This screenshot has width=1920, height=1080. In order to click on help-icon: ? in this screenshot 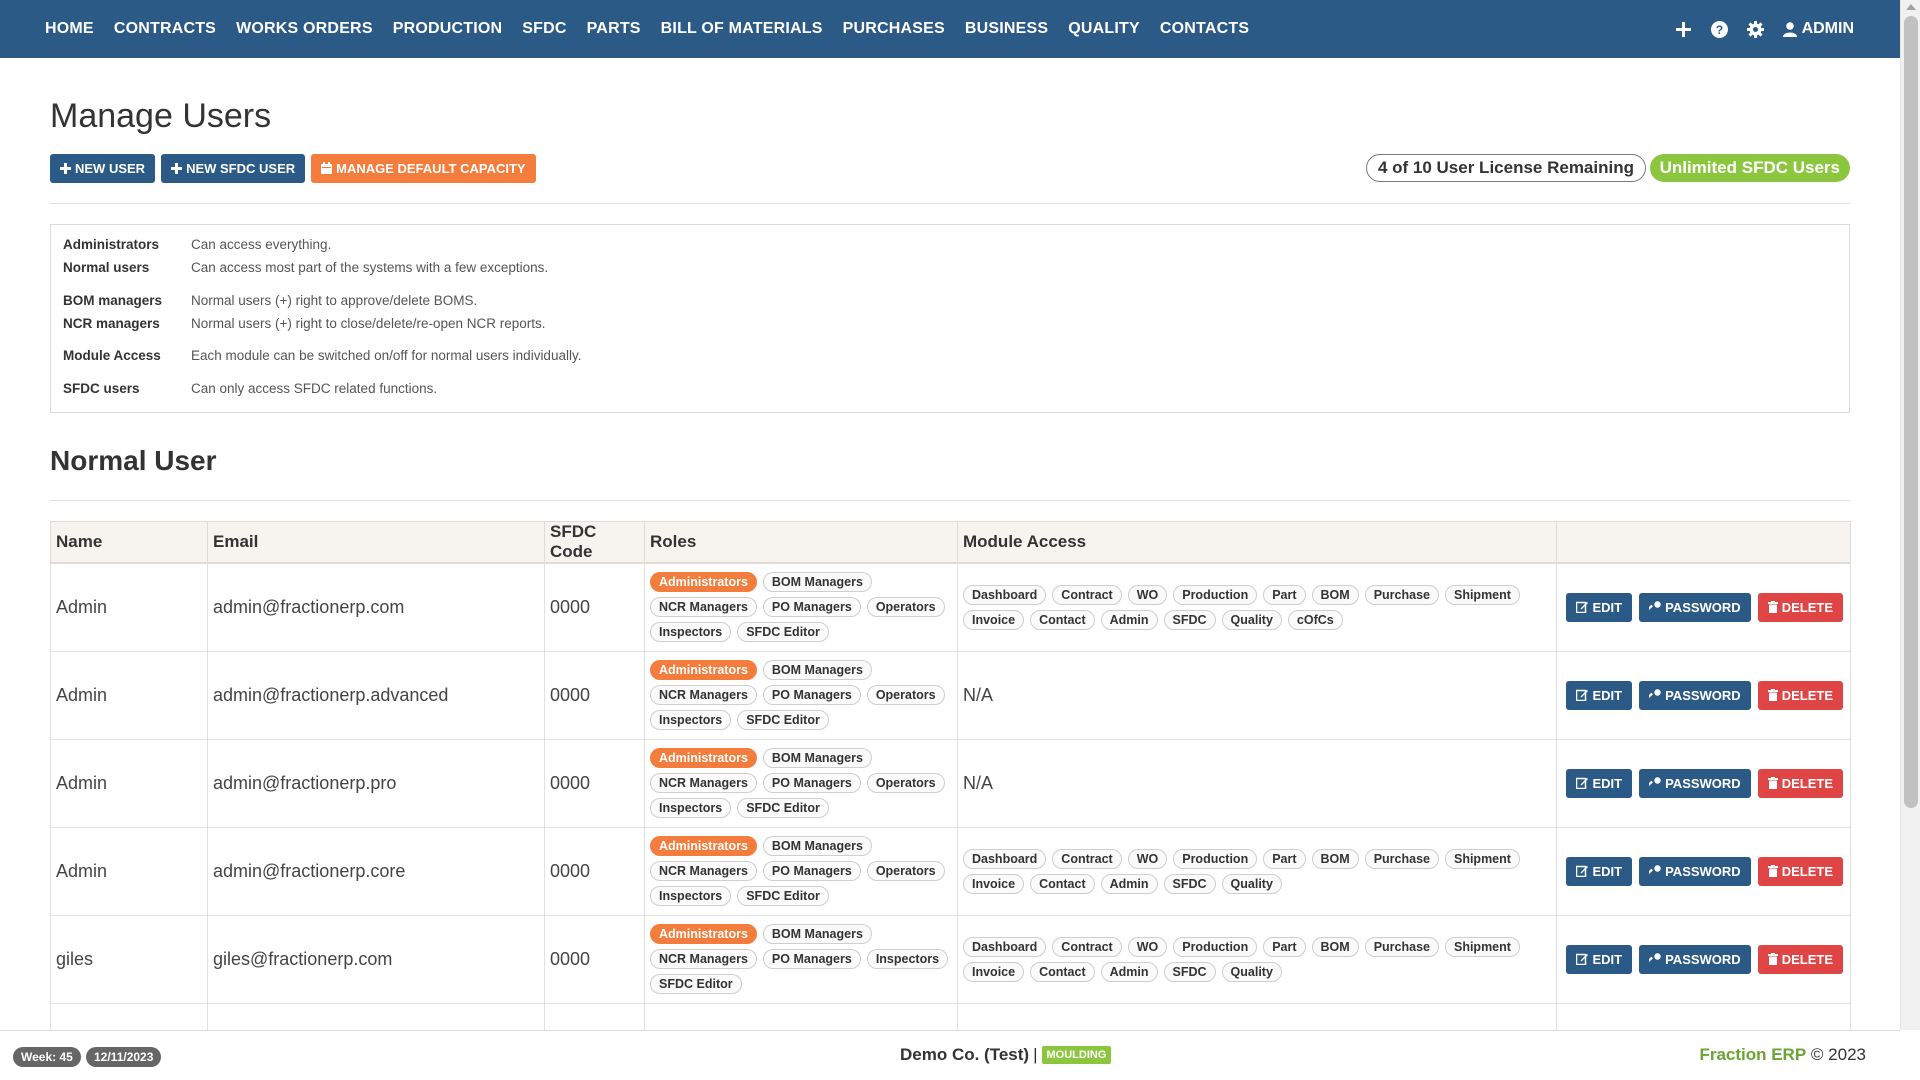, I will do `click(1720, 29)`.